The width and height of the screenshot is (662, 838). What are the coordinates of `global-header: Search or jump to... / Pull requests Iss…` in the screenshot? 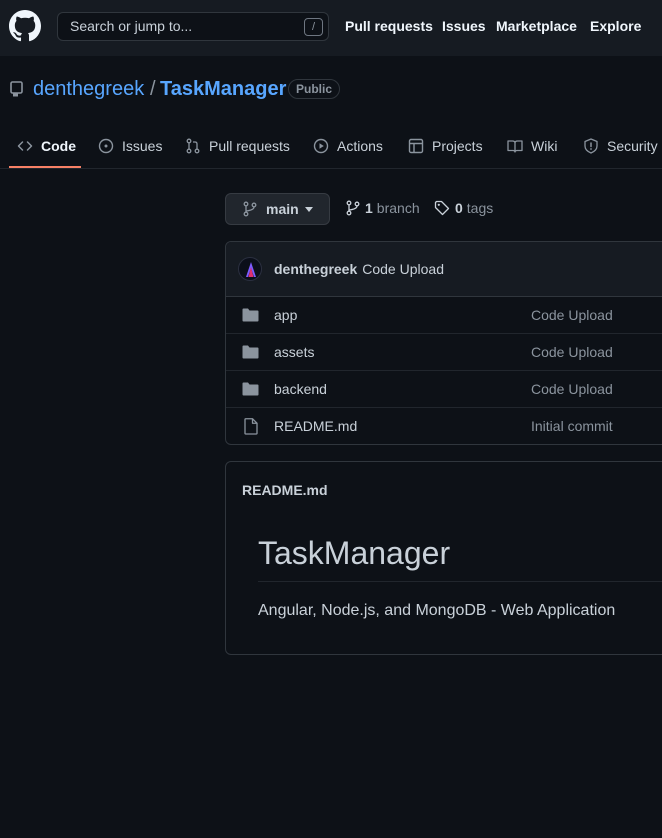 It's located at (331, 28).